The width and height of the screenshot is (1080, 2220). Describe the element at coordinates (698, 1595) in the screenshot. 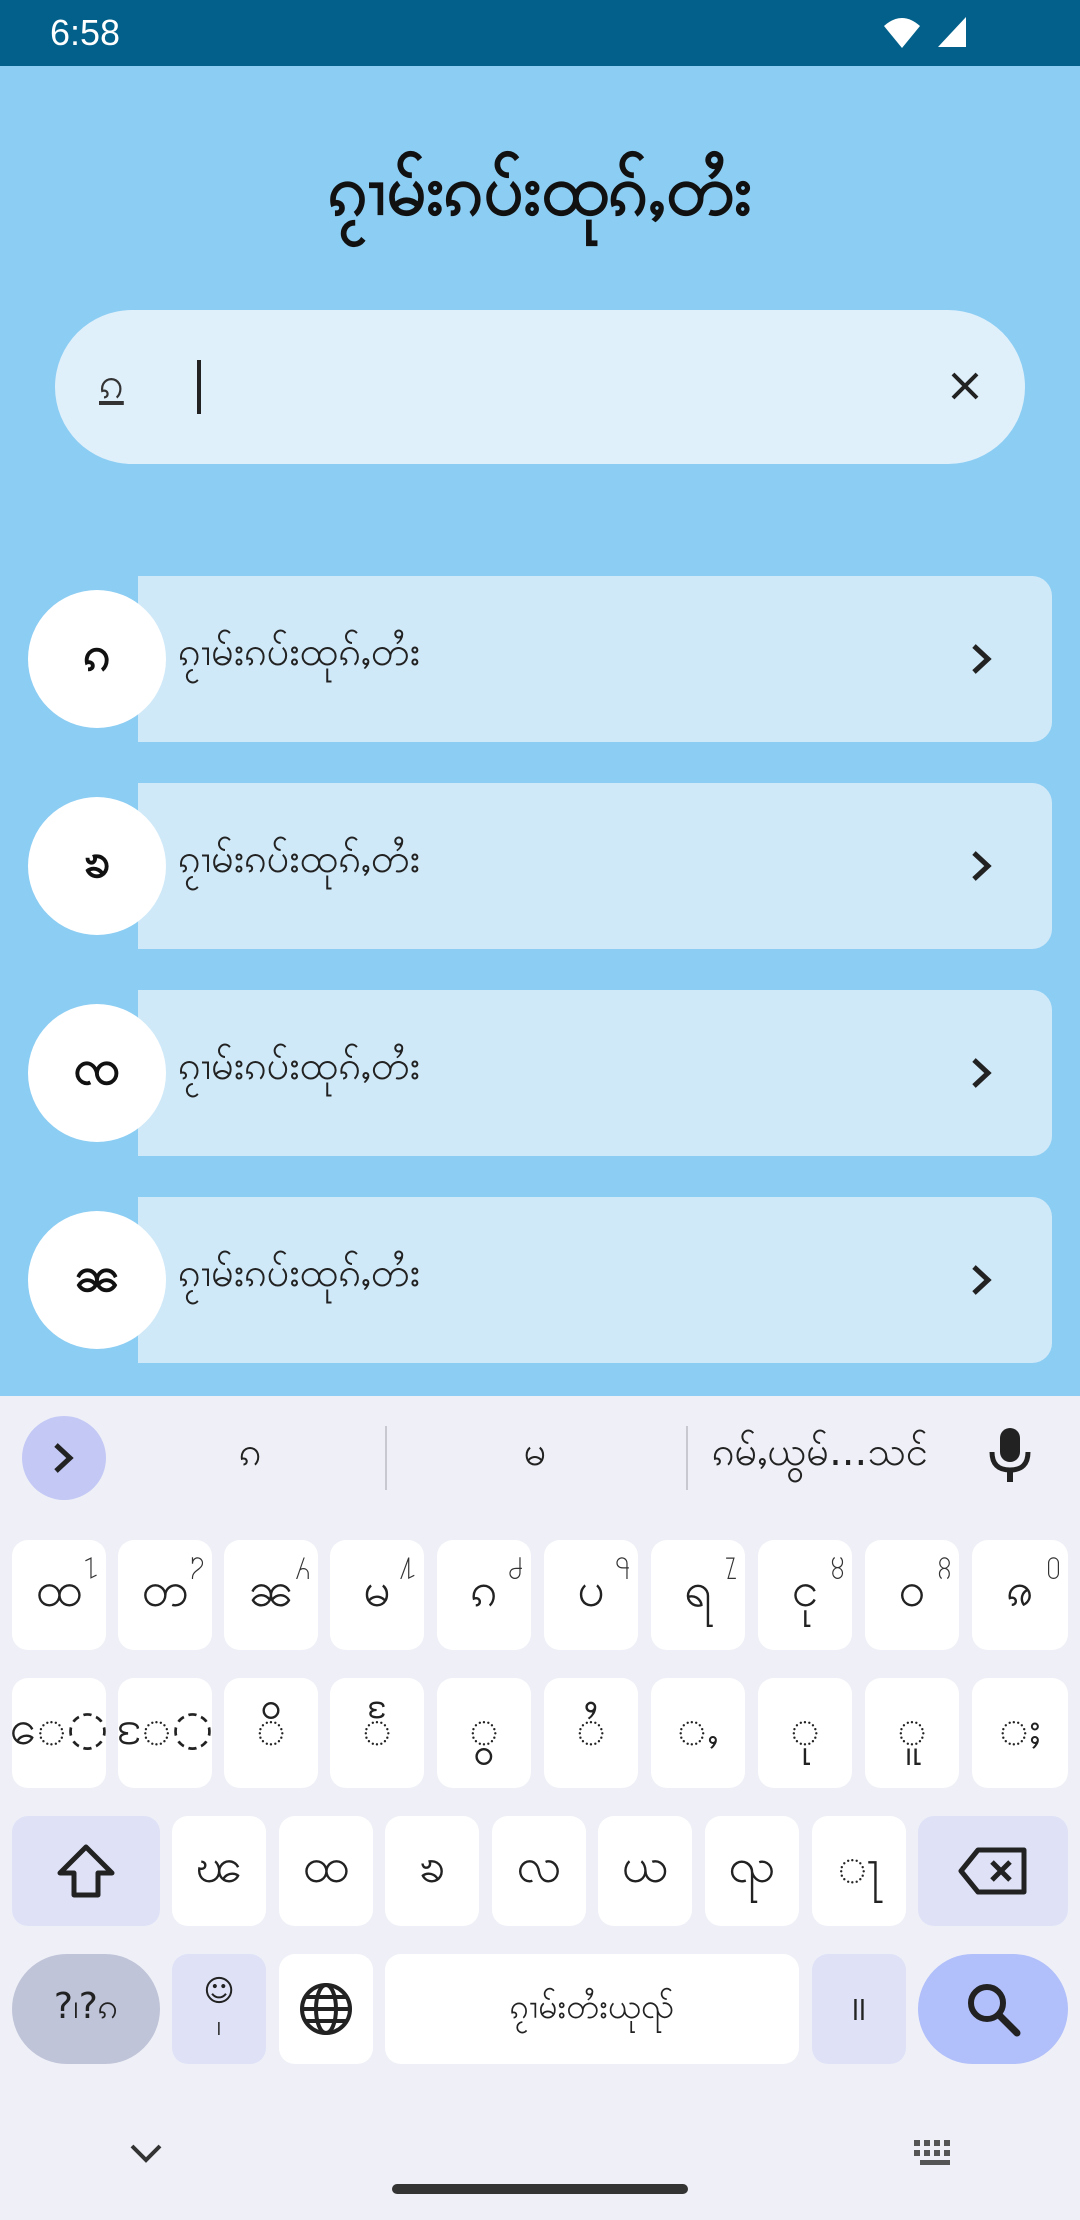

I see `key: ရ႗` at that location.